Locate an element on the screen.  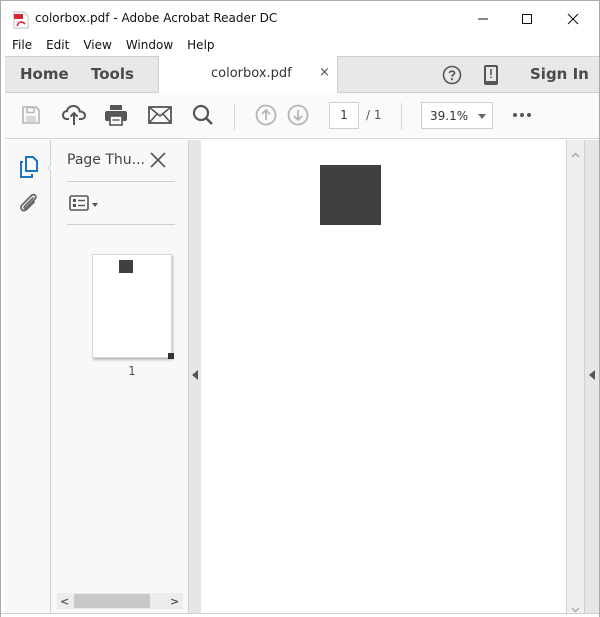
page-thumbnails-icon is located at coordinates (29, 169).